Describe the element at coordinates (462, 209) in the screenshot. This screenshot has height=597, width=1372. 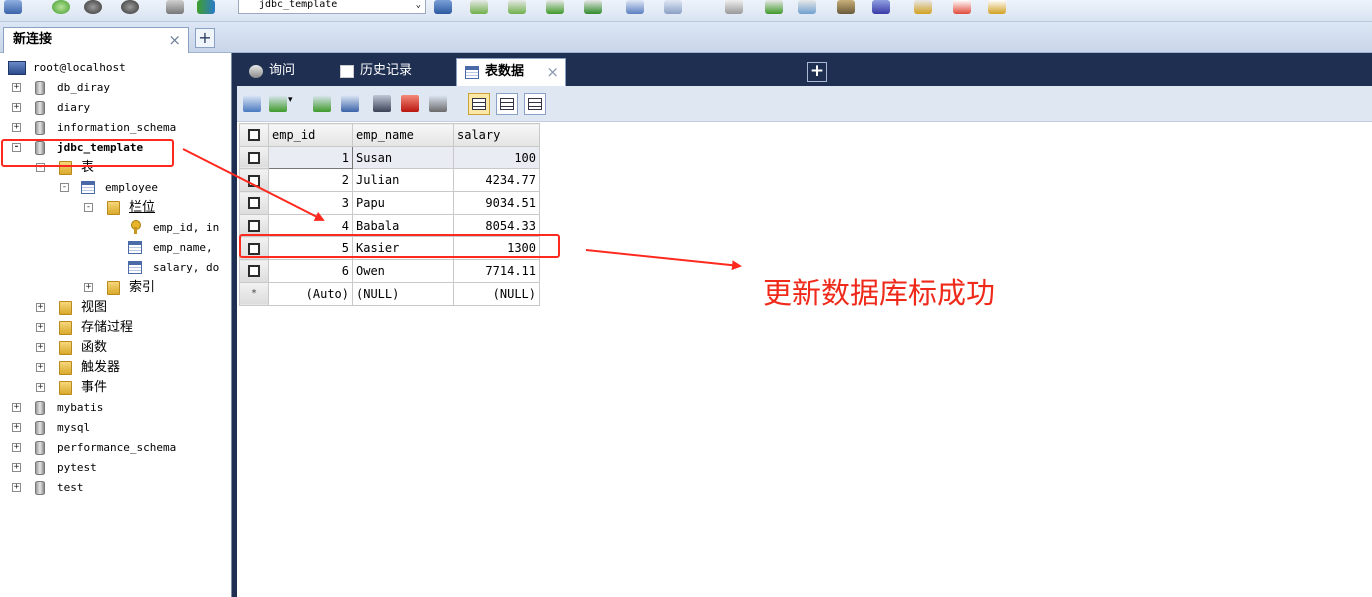
I see `annotation-arrows` at that location.